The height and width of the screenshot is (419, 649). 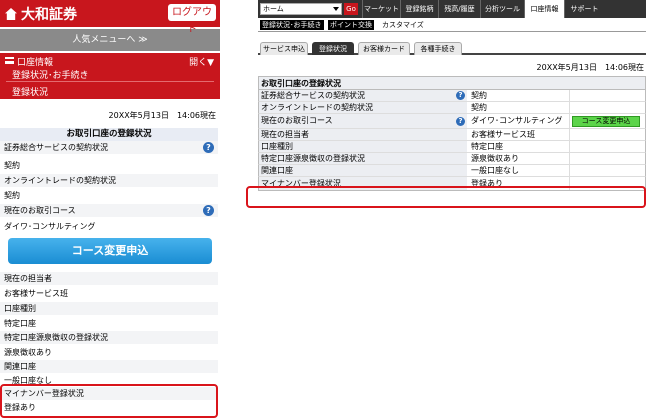 What do you see at coordinates (109, 308) in the screenshot?
I see `row-label: 口座種別` at bounding box center [109, 308].